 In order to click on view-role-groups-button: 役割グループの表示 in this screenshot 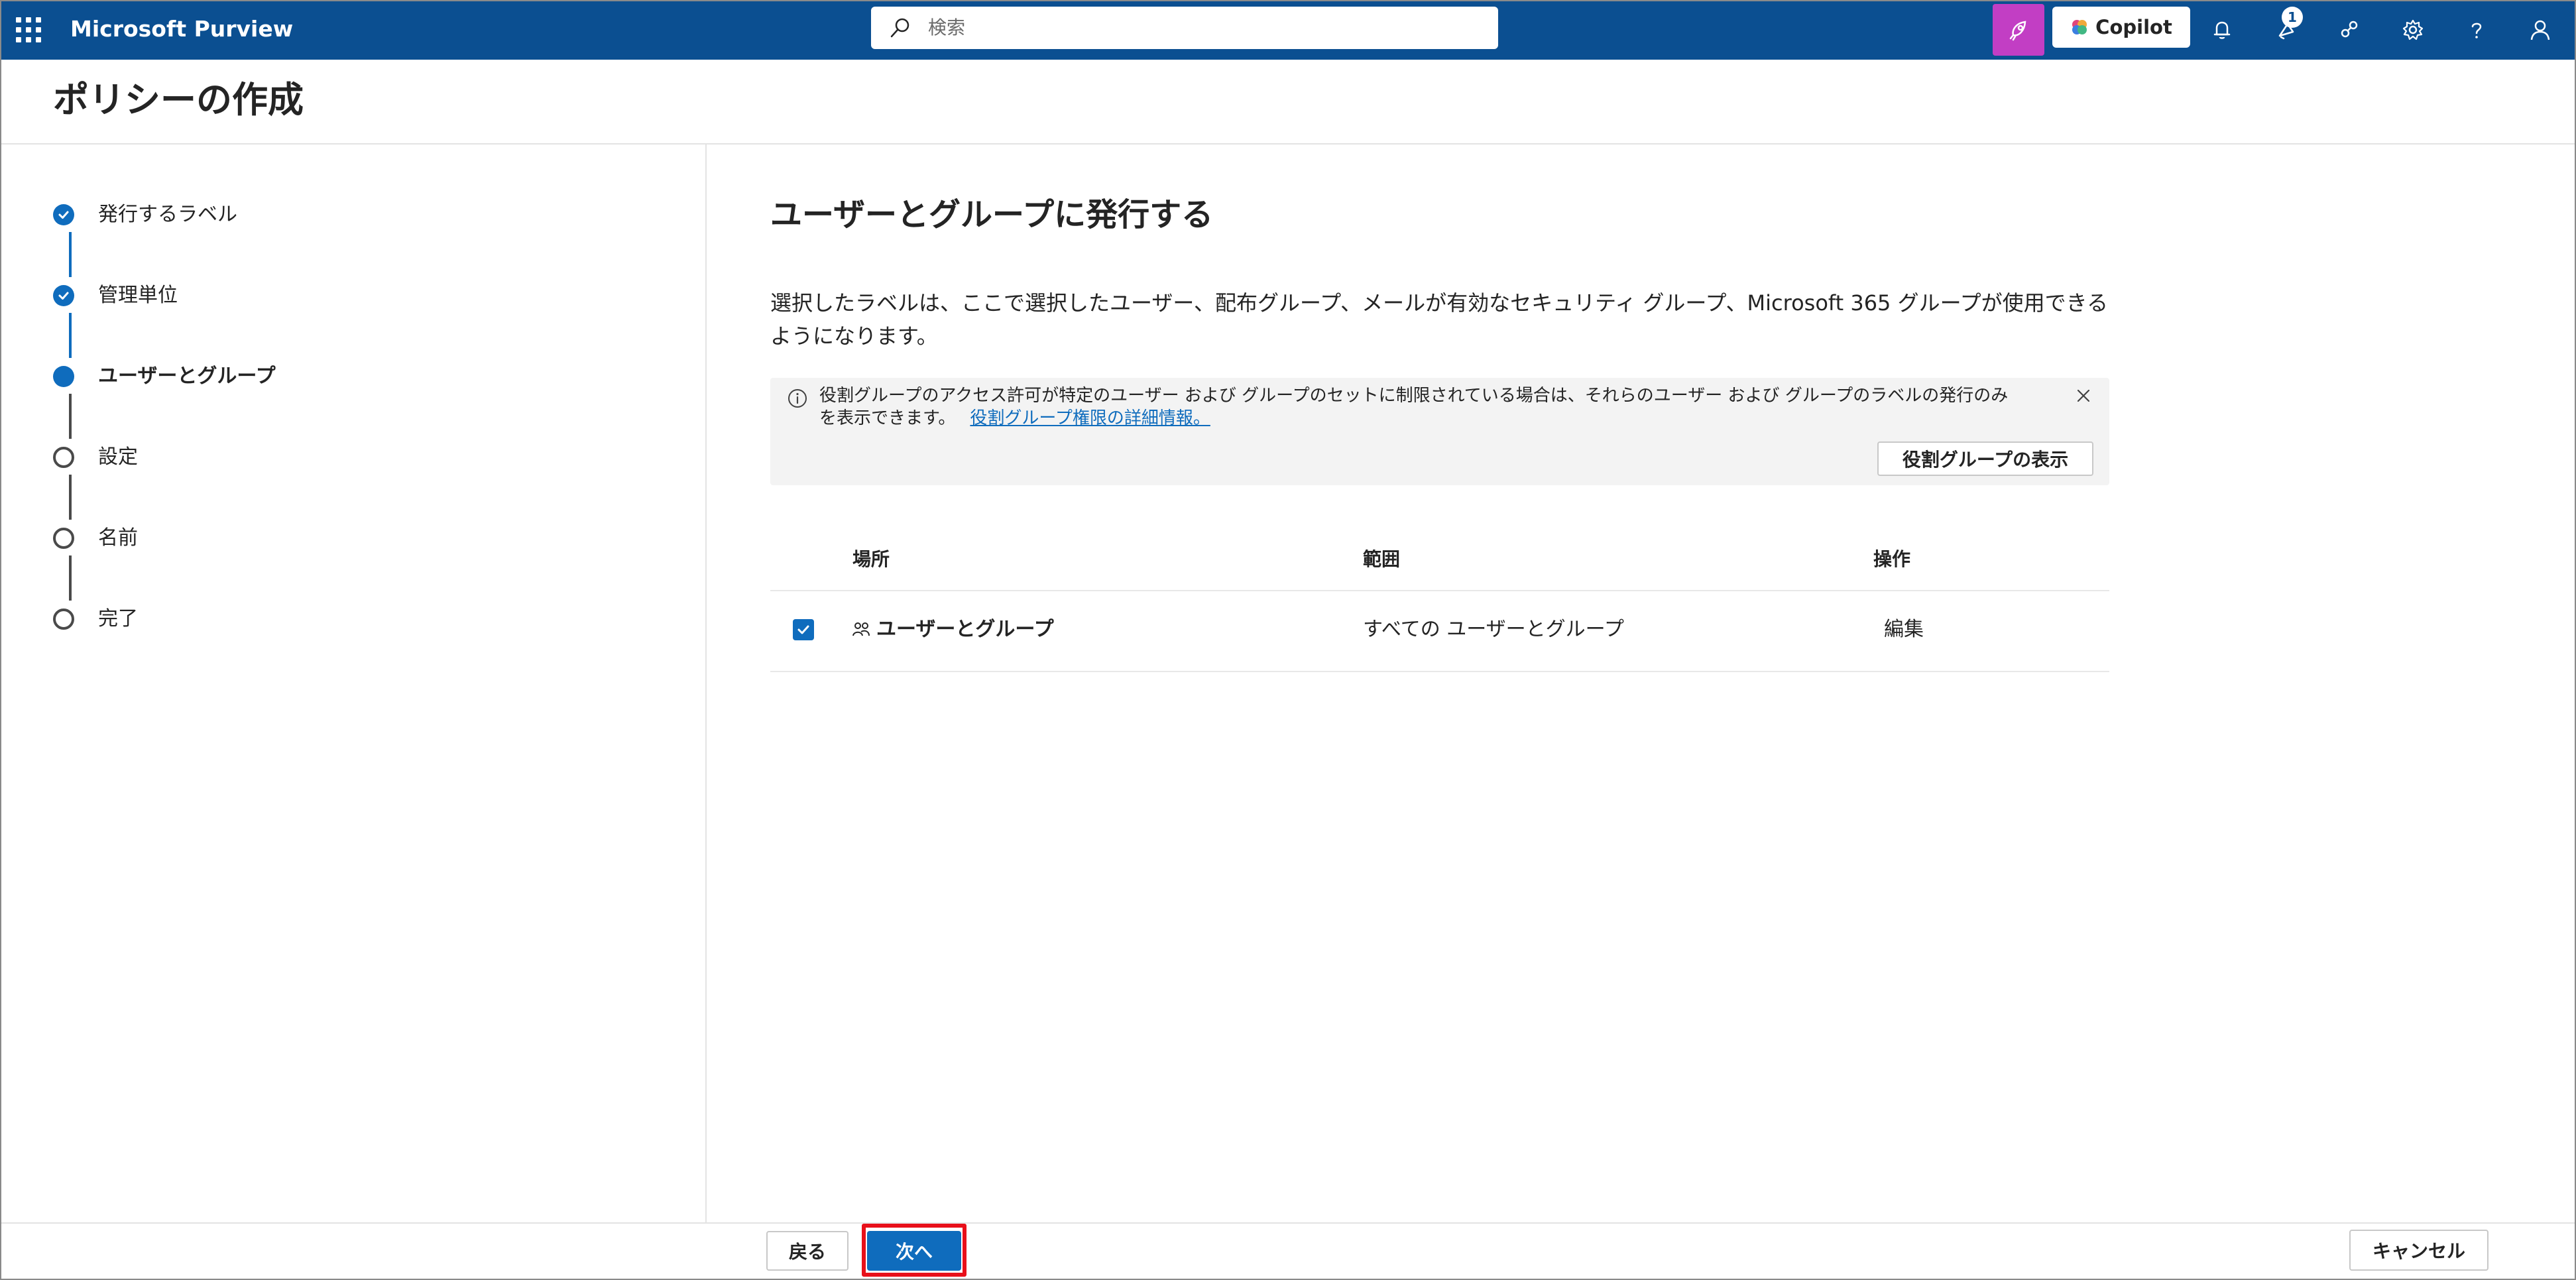, I will do `click(1985, 458)`.